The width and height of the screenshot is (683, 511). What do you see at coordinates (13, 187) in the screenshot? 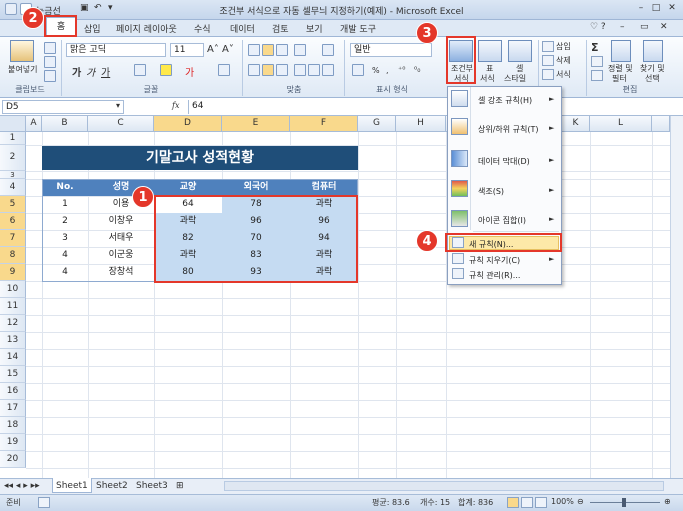
I see `row-header: 4` at bounding box center [13, 187].